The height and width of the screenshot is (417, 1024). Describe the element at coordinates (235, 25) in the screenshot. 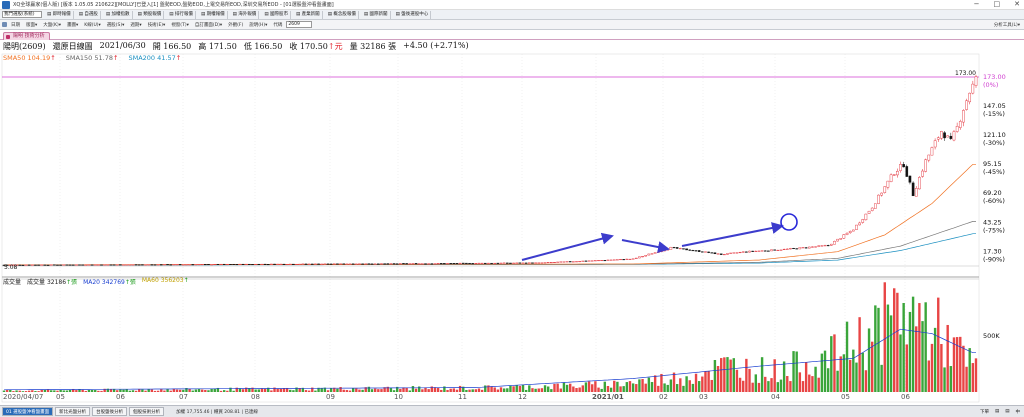

I see `menu-appearance: 外觀(F)` at that location.